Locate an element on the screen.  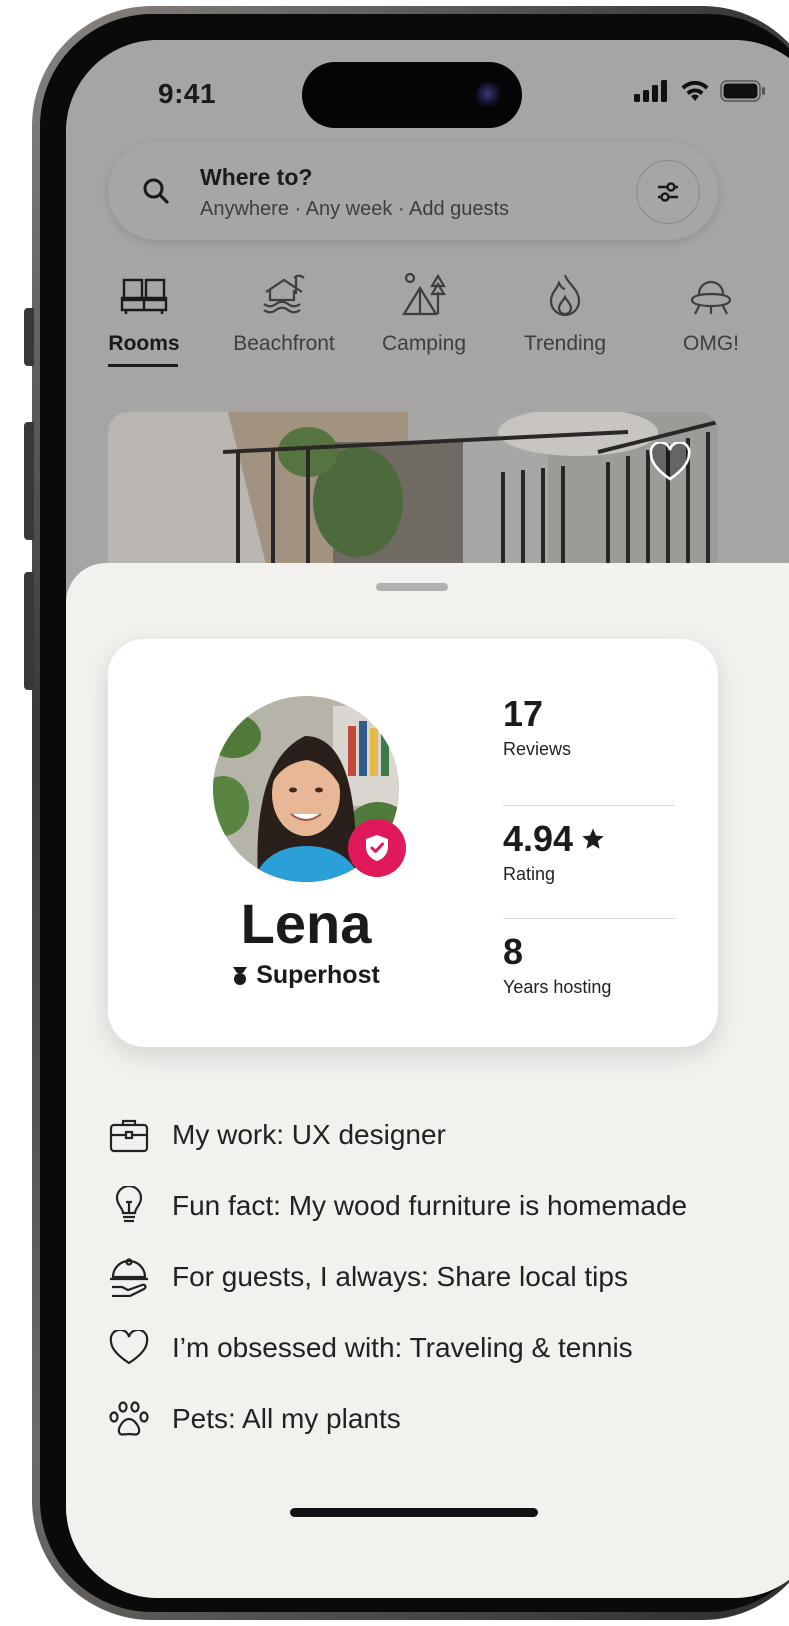
ufo-icon is located at coordinates (711, 297).